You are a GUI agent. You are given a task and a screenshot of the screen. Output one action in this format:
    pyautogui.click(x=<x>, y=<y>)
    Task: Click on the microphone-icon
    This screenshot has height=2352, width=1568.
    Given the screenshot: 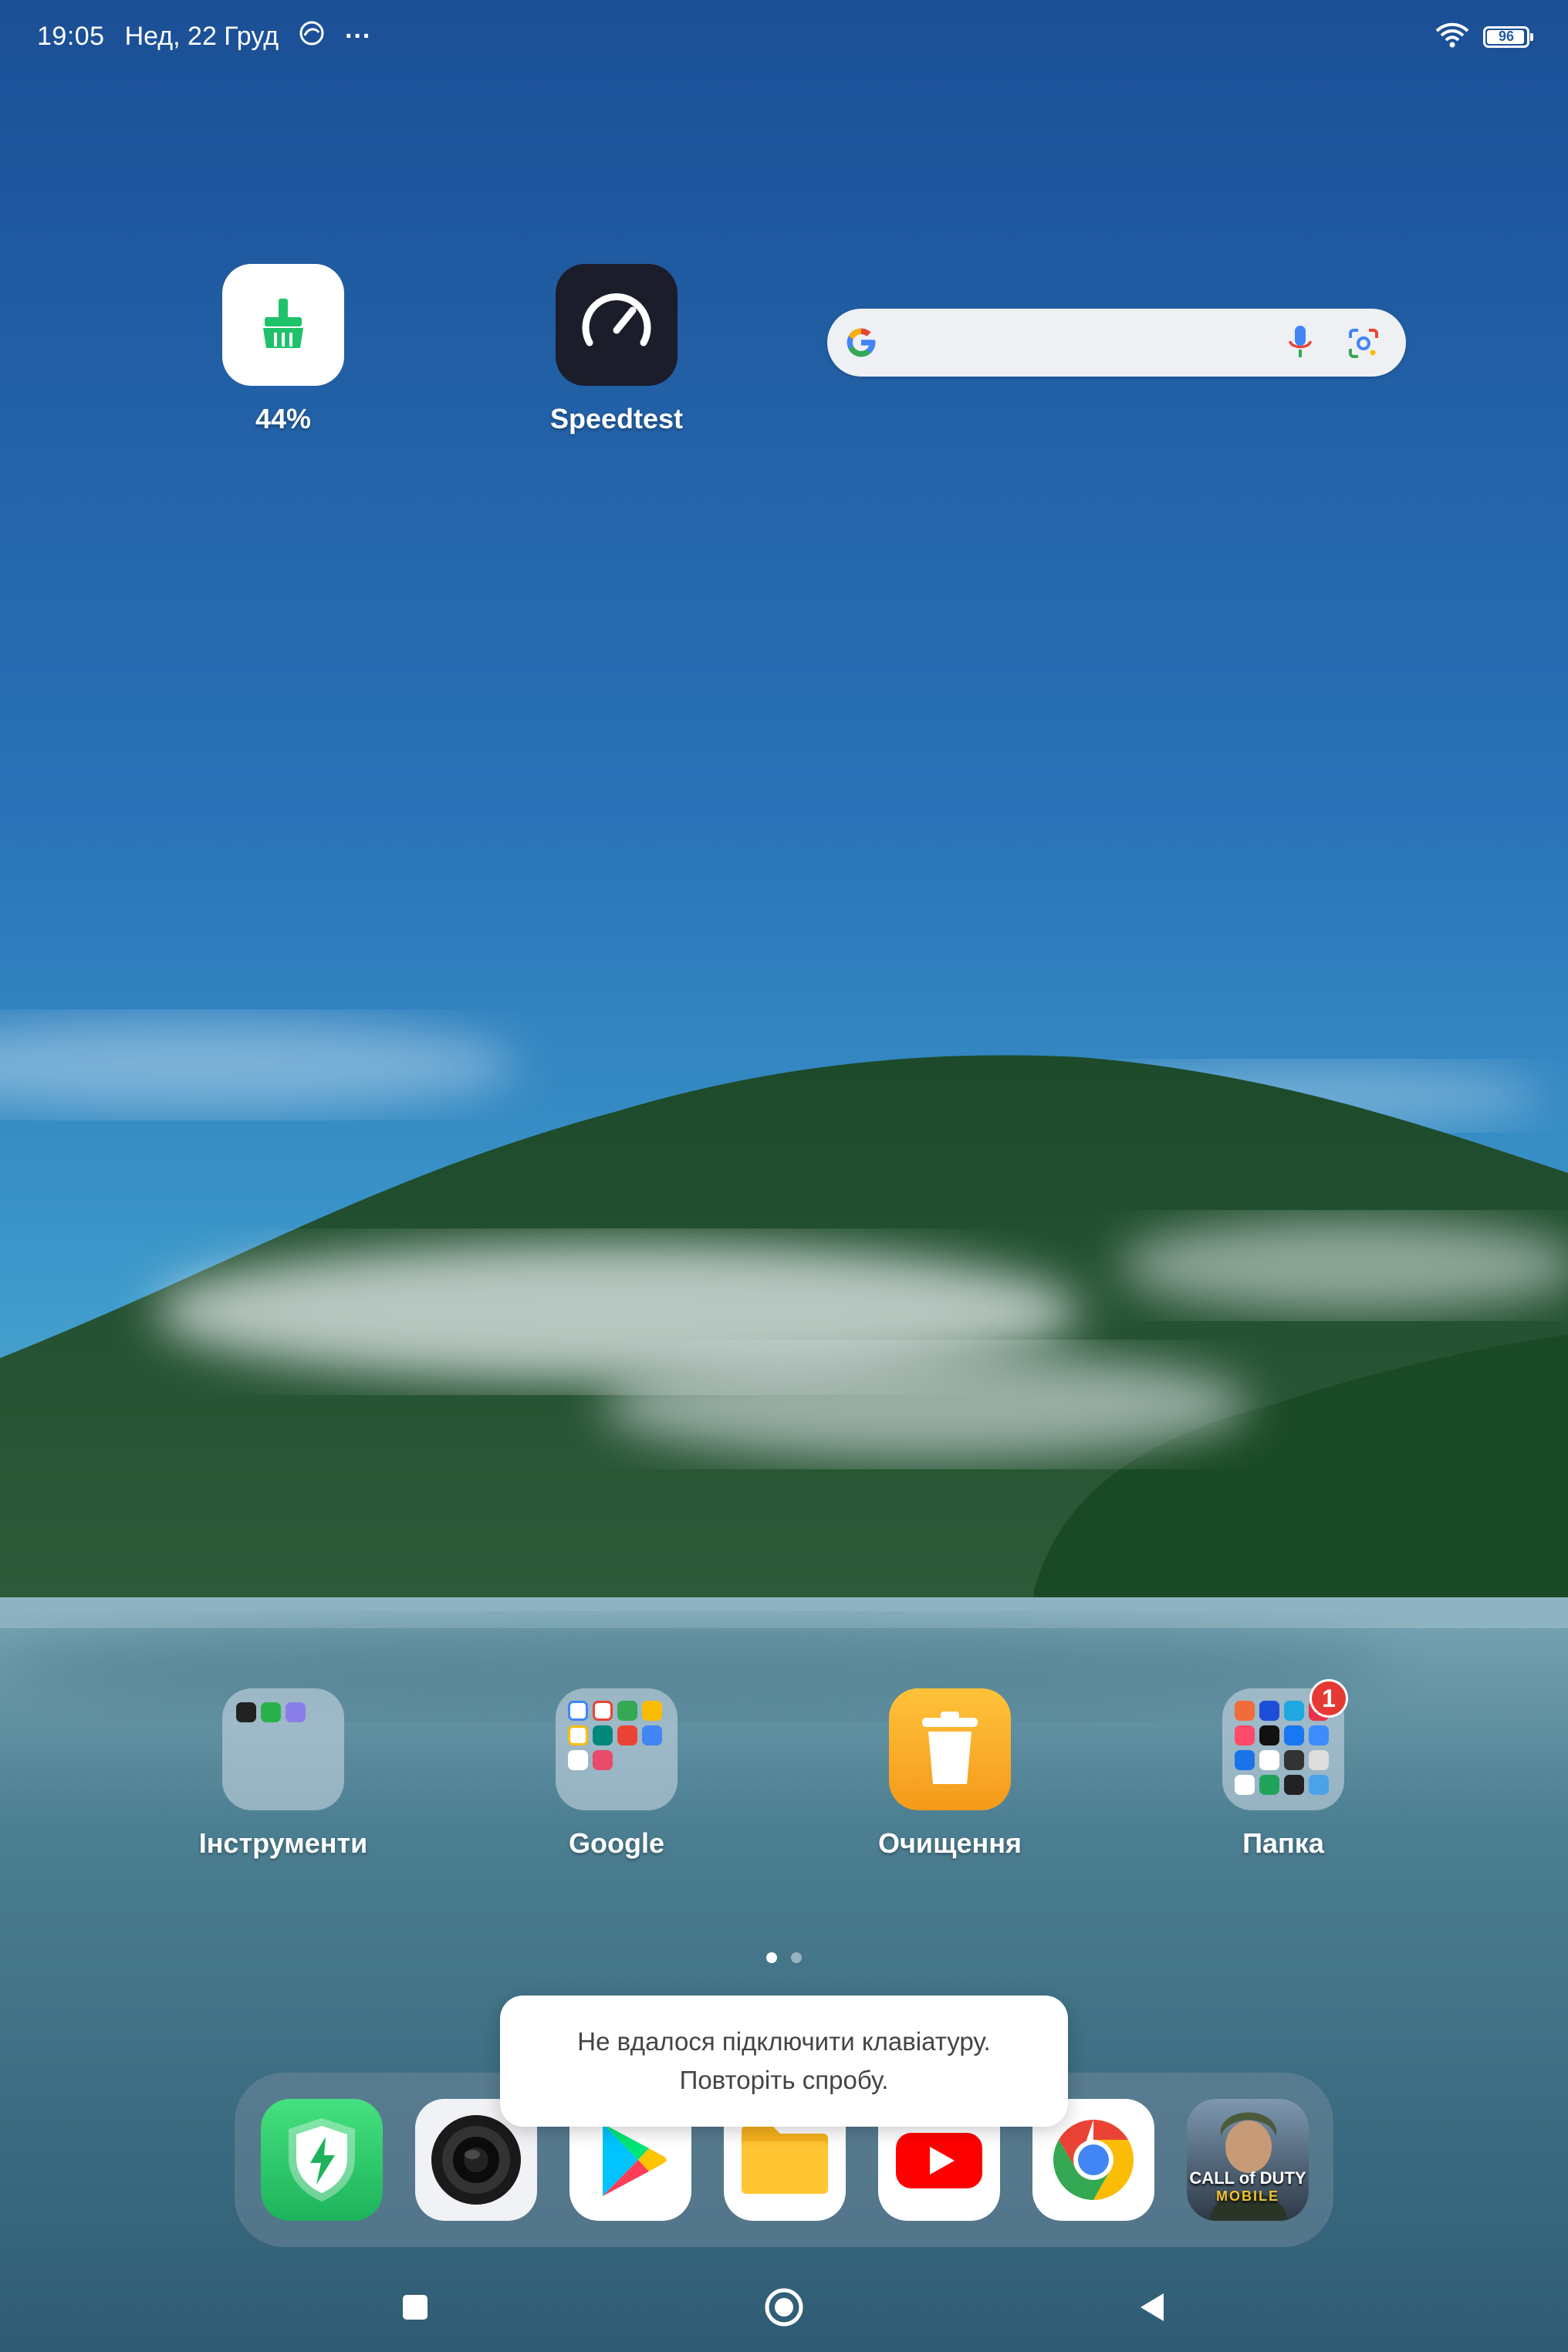 What is the action you would take?
    pyautogui.click(x=1300, y=342)
    